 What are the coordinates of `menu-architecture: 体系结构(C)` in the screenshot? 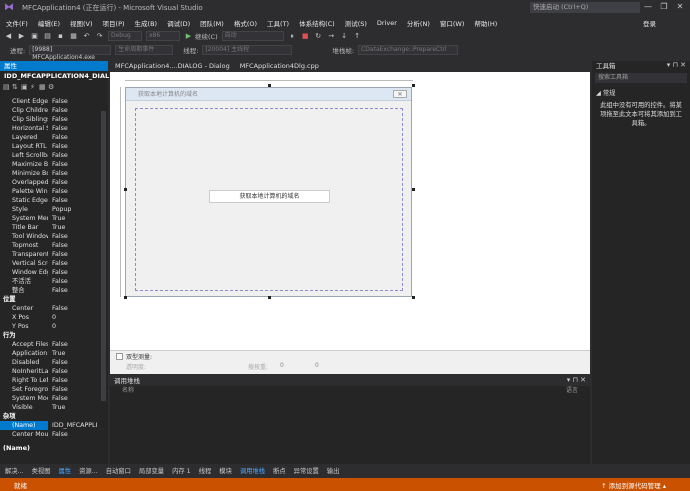 It's located at (317, 23).